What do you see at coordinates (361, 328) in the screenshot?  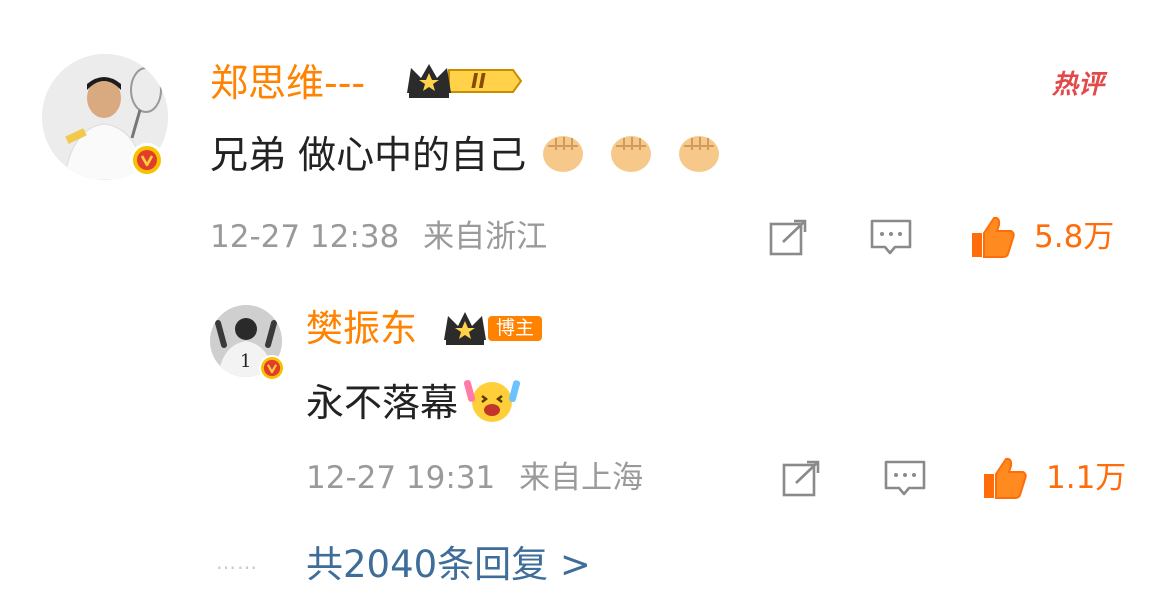 I see `reply-author-name: 樊振东` at bounding box center [361, 328].